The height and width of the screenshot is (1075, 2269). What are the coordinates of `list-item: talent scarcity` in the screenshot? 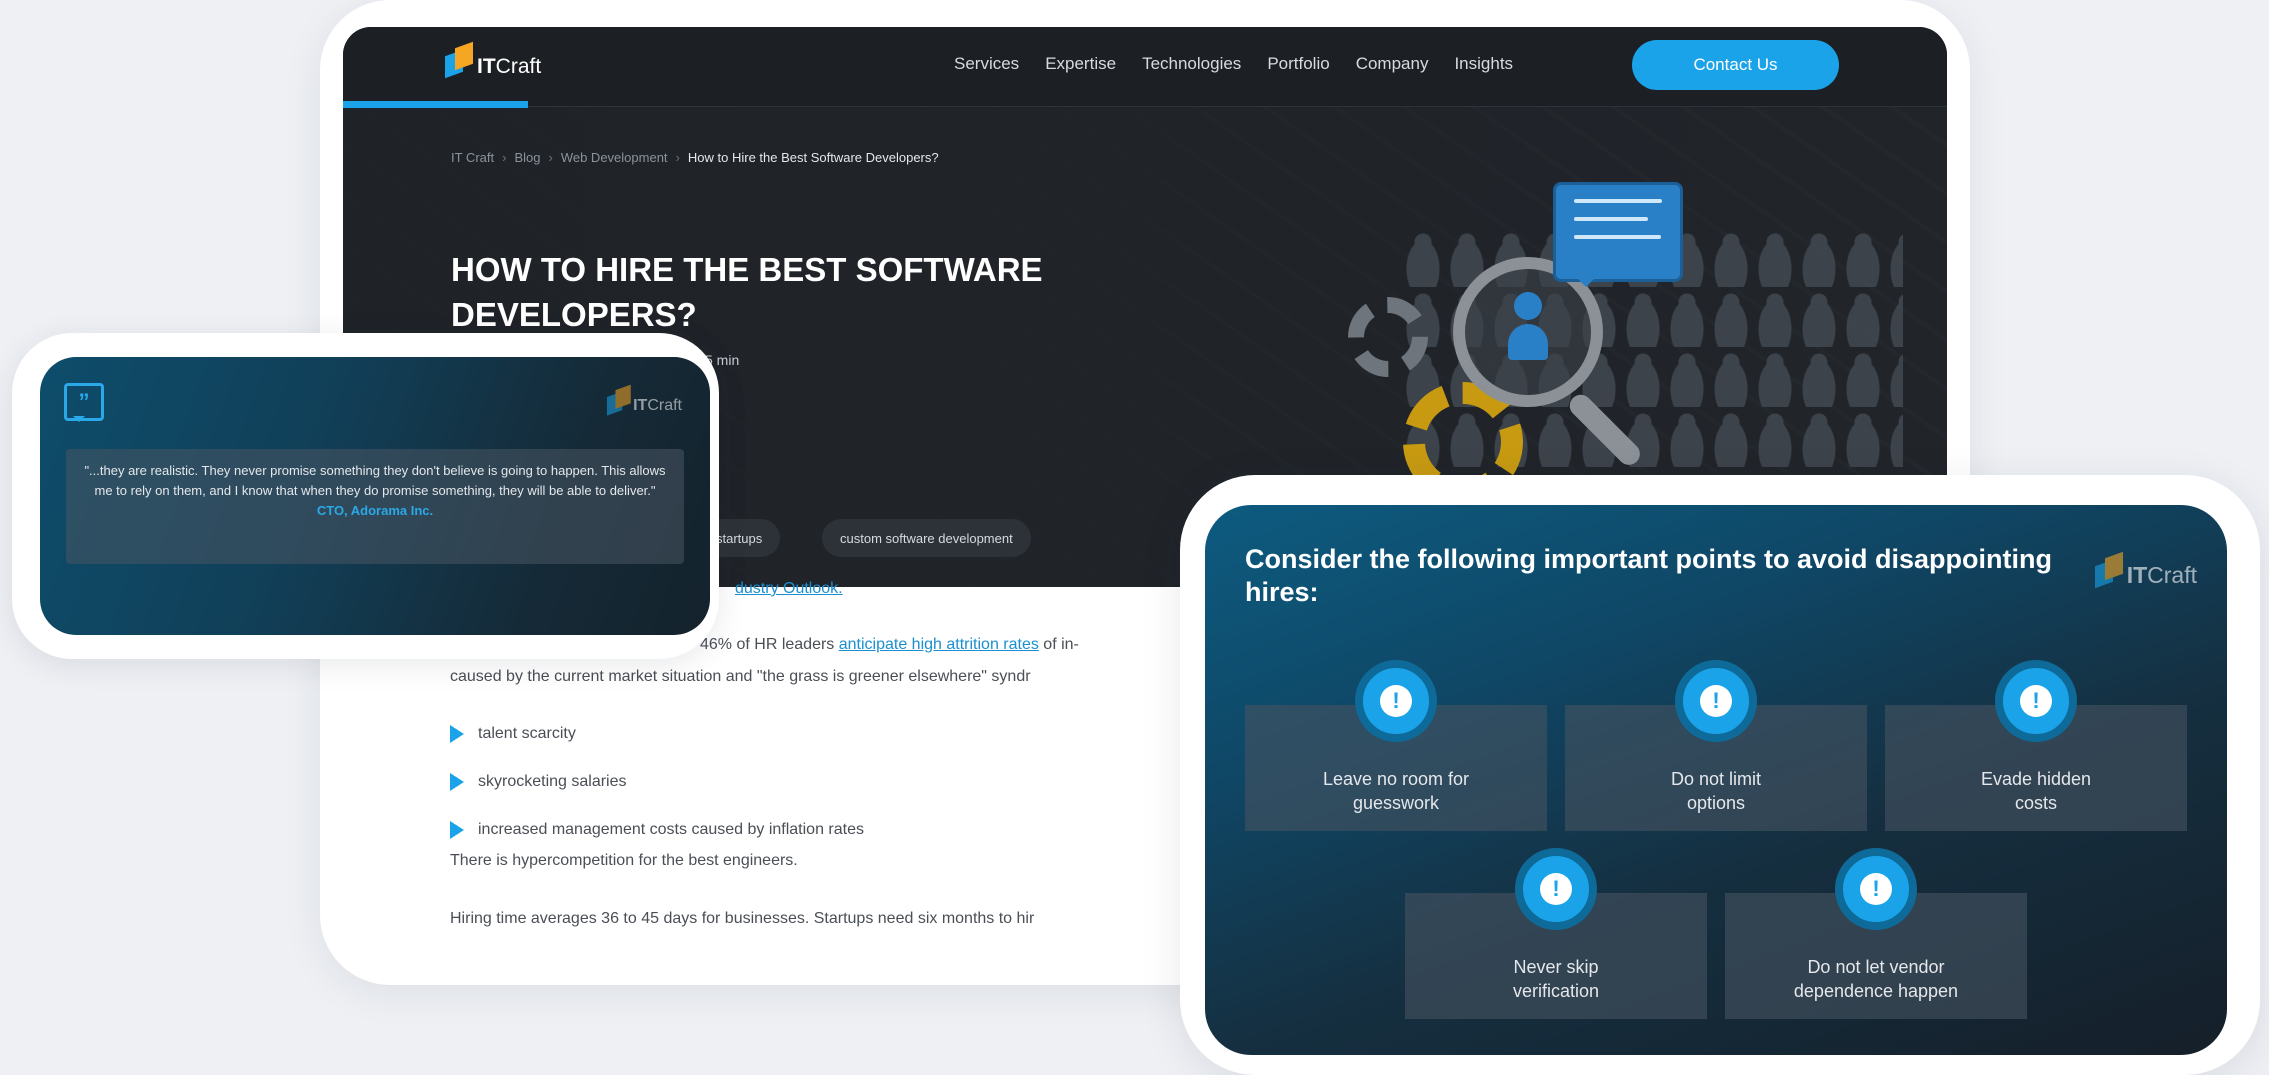 It's located at (657, 734).